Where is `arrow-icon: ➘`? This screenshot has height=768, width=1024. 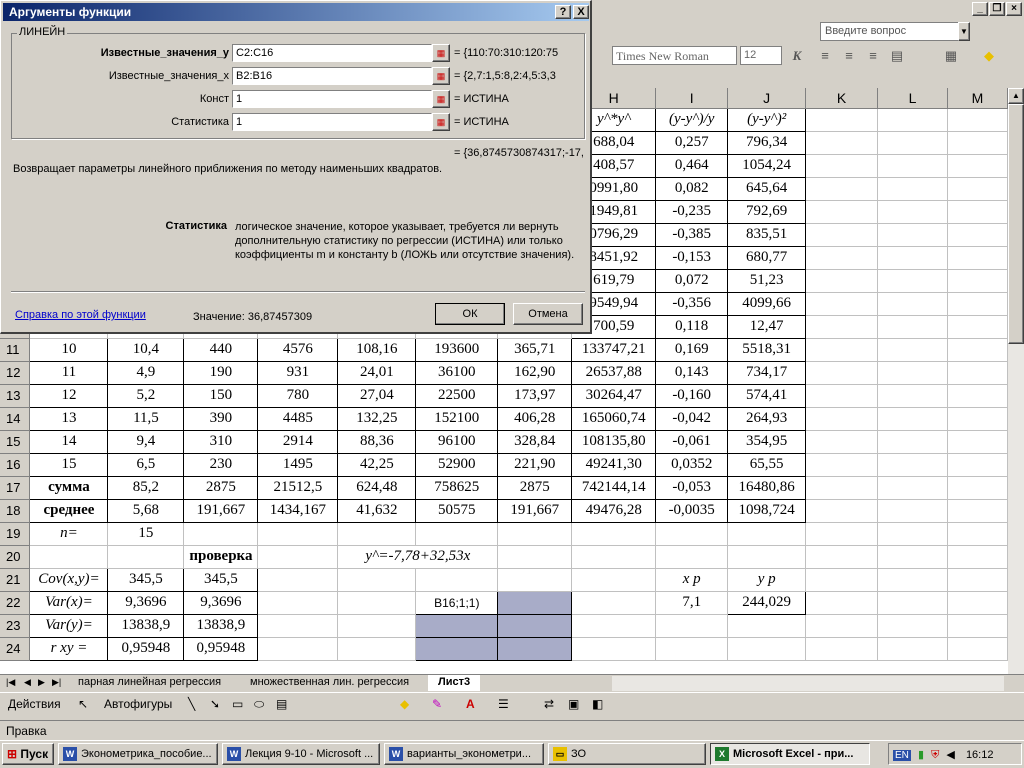
arrow-icon: ➘ is located at coordinates (215, 704).